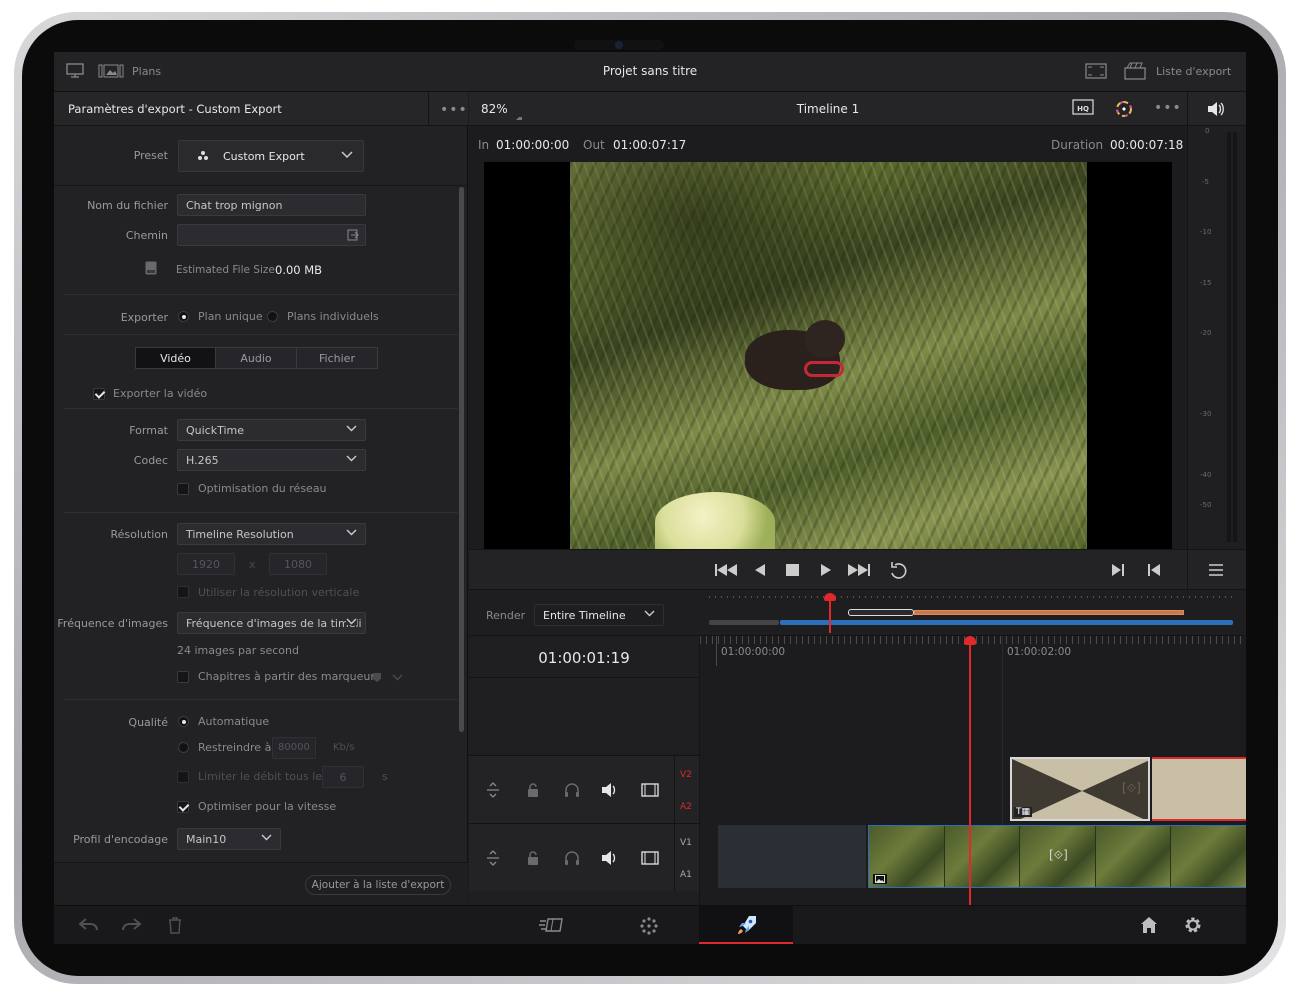  Describe the element at coordinates (271, 623) in the screenshot. I see `framerate-select: Fréquence d'images de la timeli` at that location.